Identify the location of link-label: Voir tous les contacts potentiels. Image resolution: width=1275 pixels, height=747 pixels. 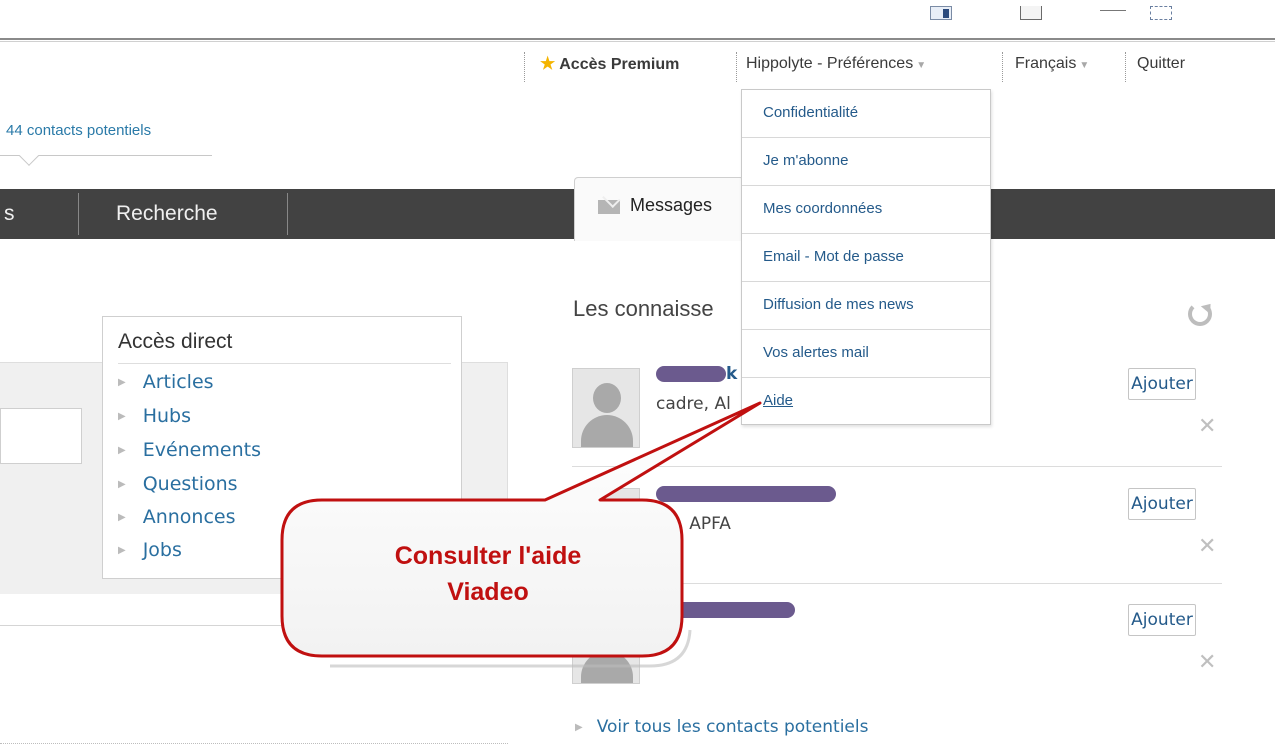
(732, 727).